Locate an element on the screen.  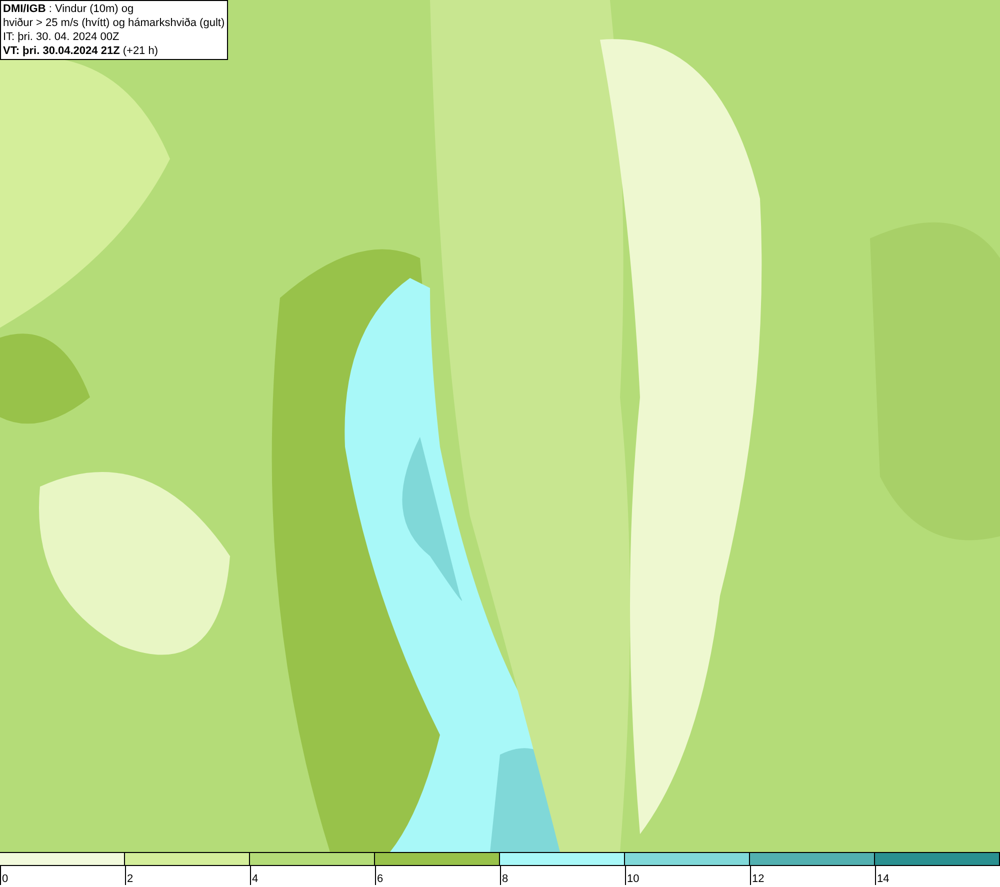
scale-tick-label: 6 is located at coordinates (380, 879).